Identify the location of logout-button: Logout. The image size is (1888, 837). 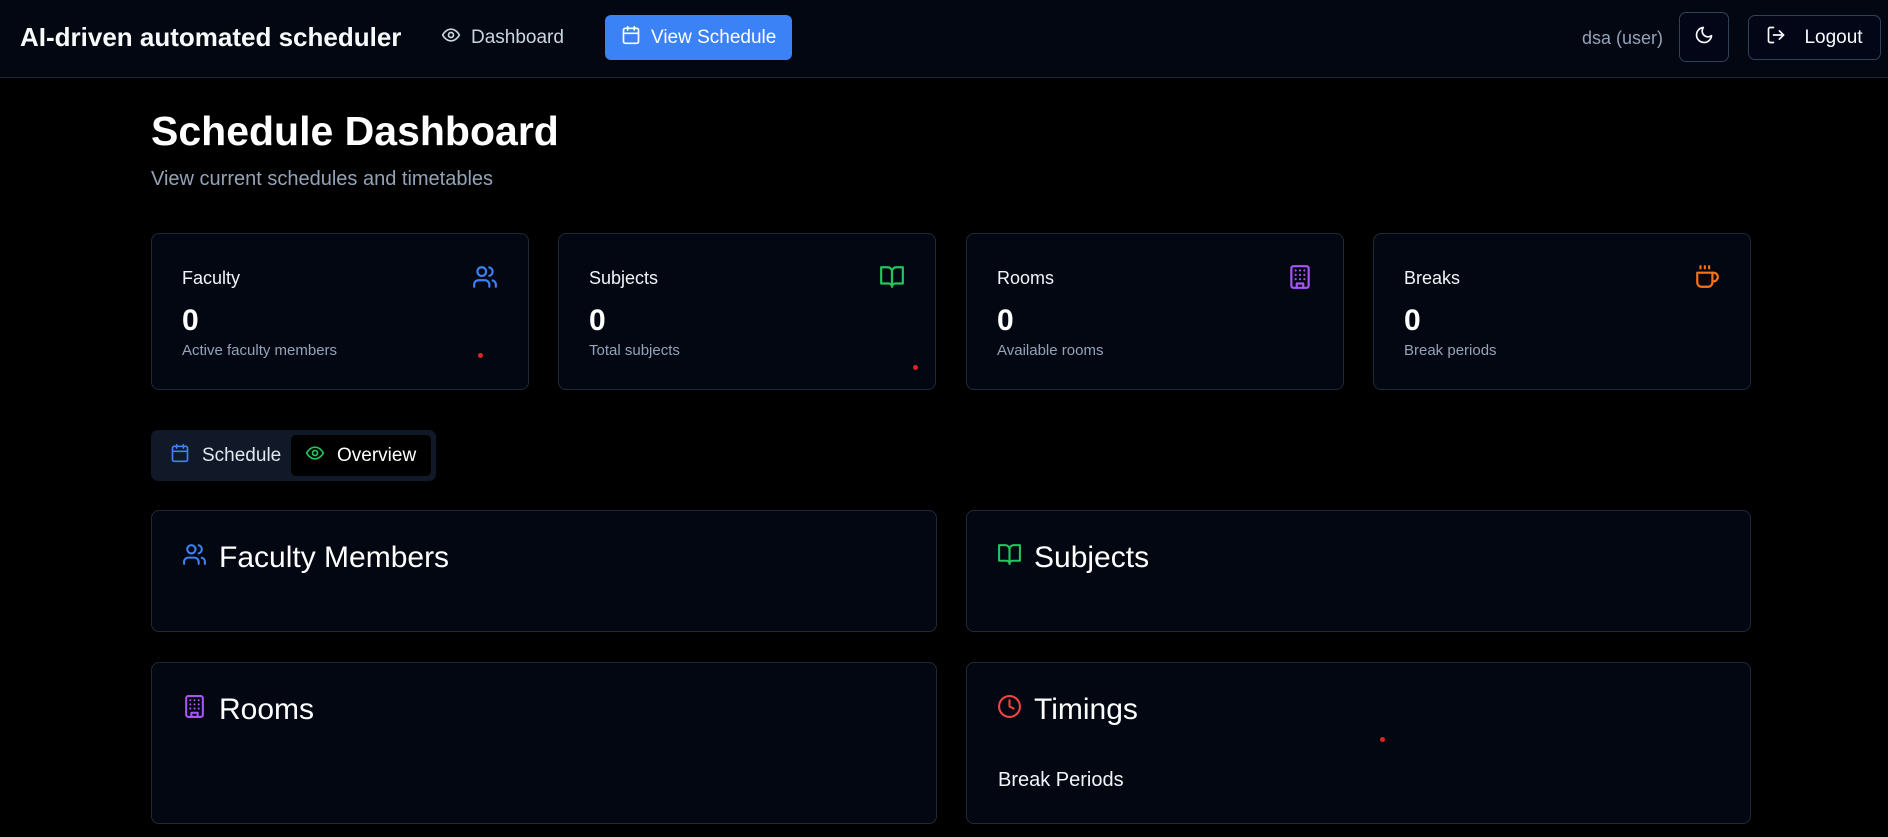
(1814, 37).